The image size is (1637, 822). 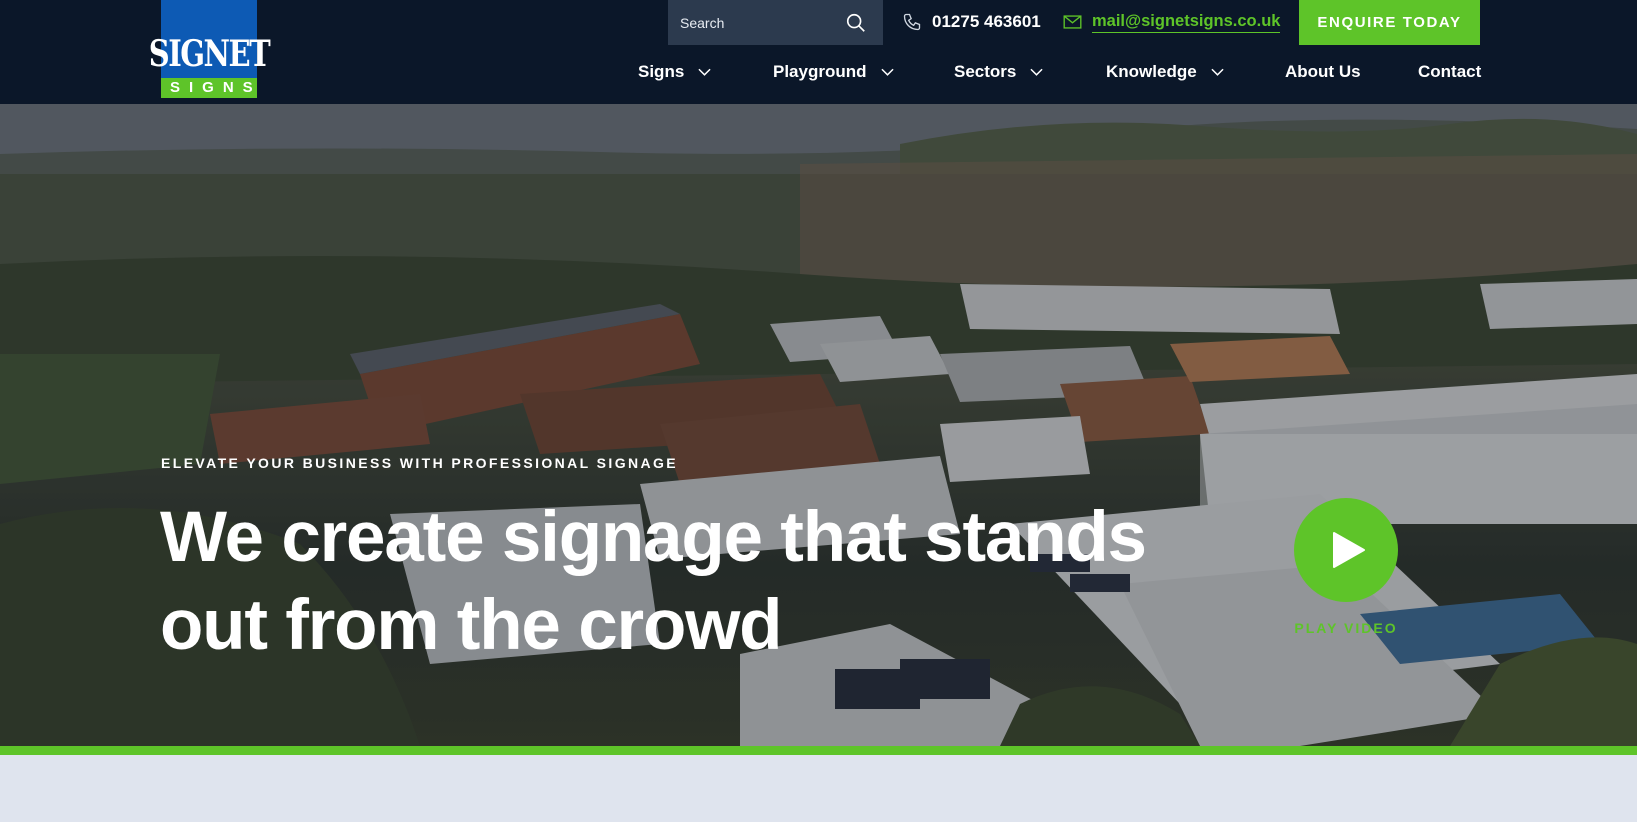 I want to click on email-contact: mail@signetsigns.co.uk, so click(x=1172, y=22).